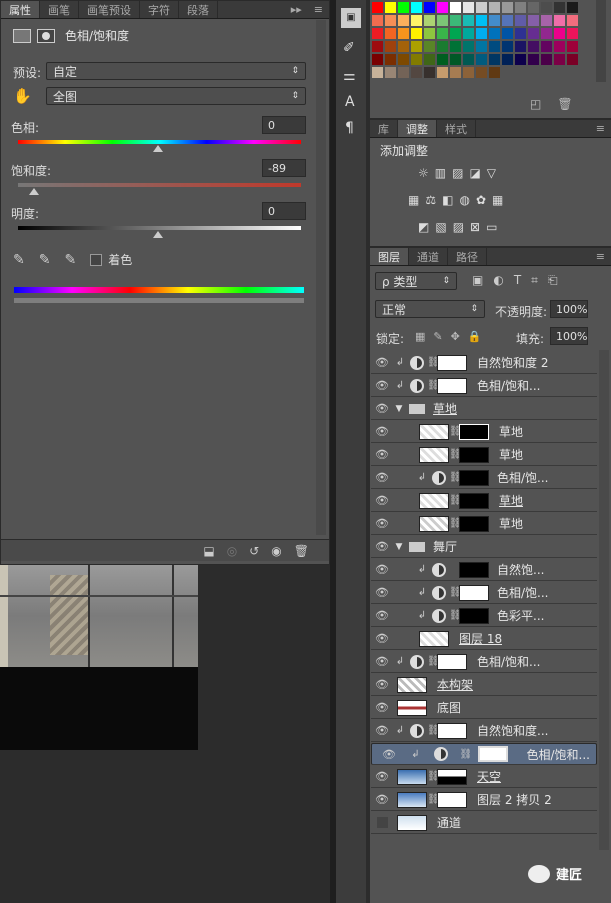 The width and height of the screenshot is (611, 903). Describe the element at coordinates (467, 256) in the screenshot. I see `tab-paths: 路径` at that location.